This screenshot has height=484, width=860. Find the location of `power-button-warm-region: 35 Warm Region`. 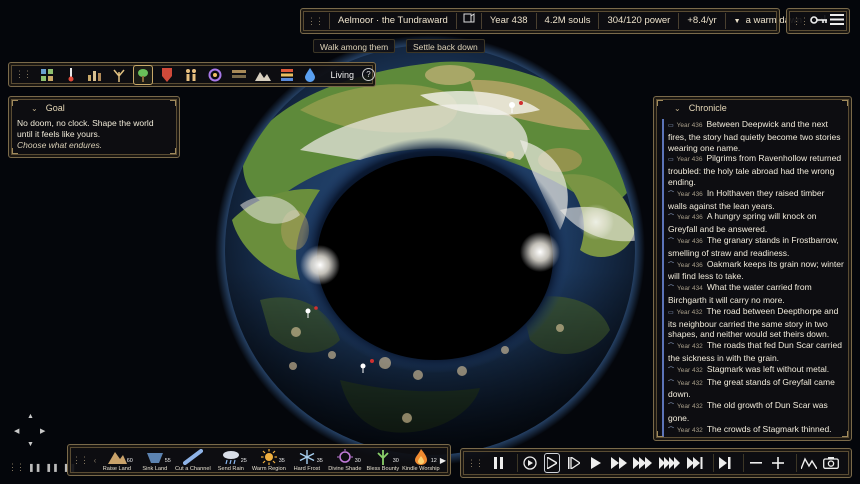

power-button-warm-region: 35 Warm Region is located at coordinates (269, 460).